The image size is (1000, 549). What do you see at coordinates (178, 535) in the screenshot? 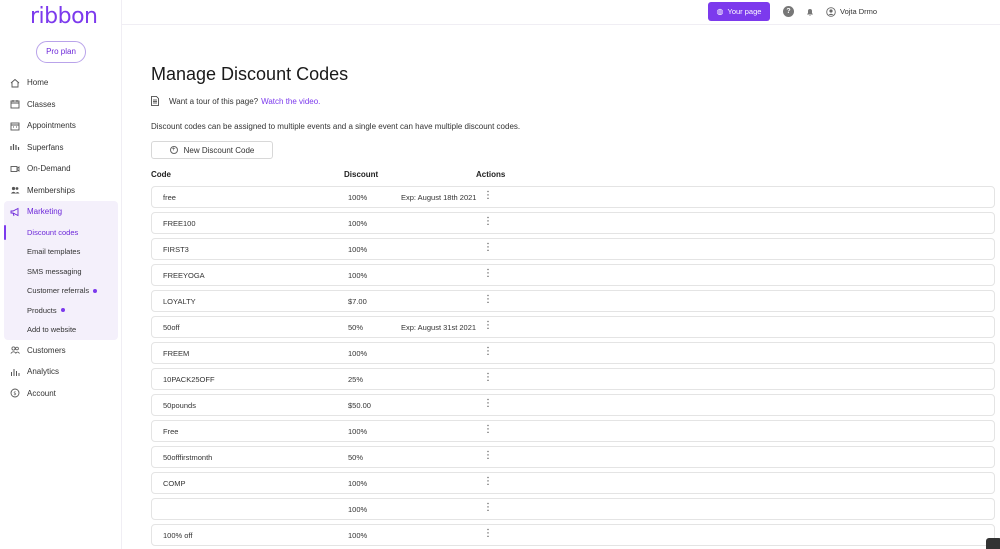
I see `code-cell: 100% off` at bounding box center [178, 535].